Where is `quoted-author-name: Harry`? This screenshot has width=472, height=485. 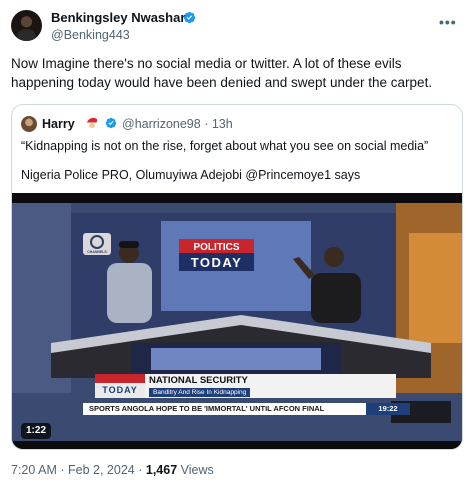 quoted-author-name: Harry is located at coordinates (58, 124).